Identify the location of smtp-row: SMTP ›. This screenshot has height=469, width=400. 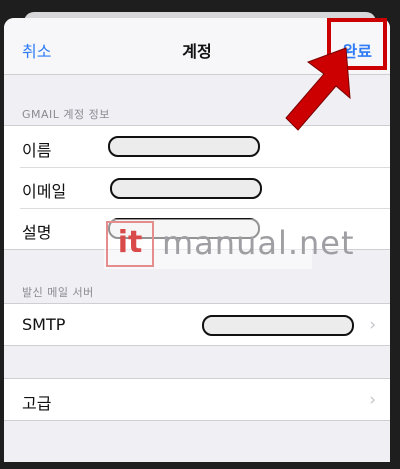
(197, 324).